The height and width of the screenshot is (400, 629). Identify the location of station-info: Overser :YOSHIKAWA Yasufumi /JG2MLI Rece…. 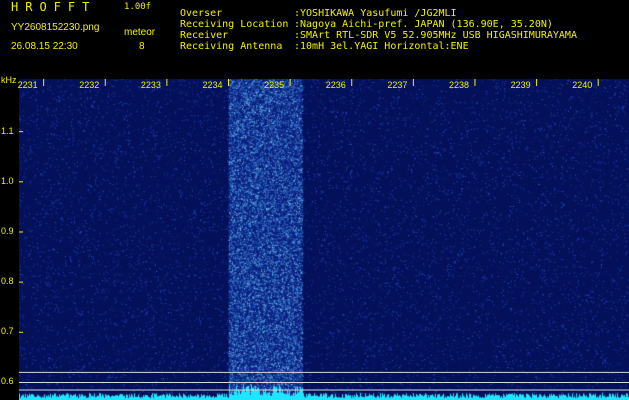
(378, 30).